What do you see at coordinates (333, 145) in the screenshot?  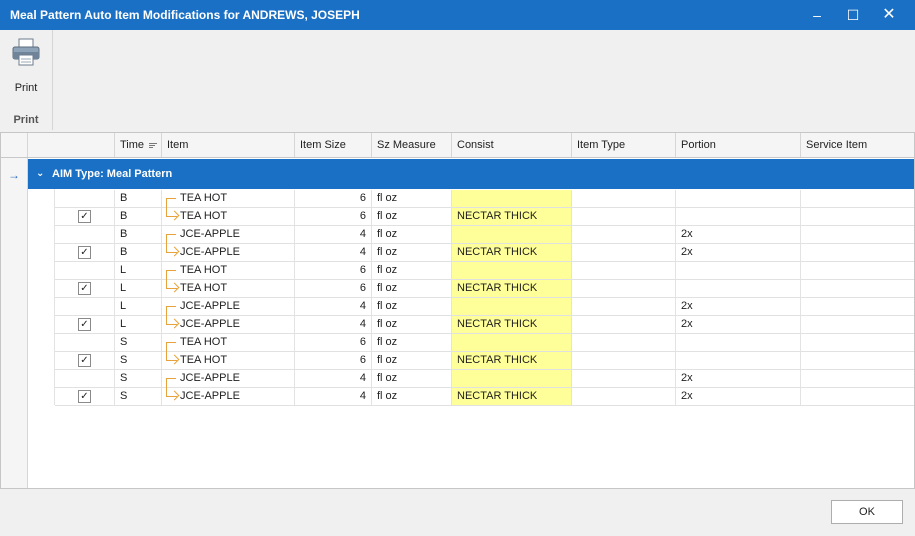 I see `column-header-item-size: Item Size` at bounding box center [333, 145].